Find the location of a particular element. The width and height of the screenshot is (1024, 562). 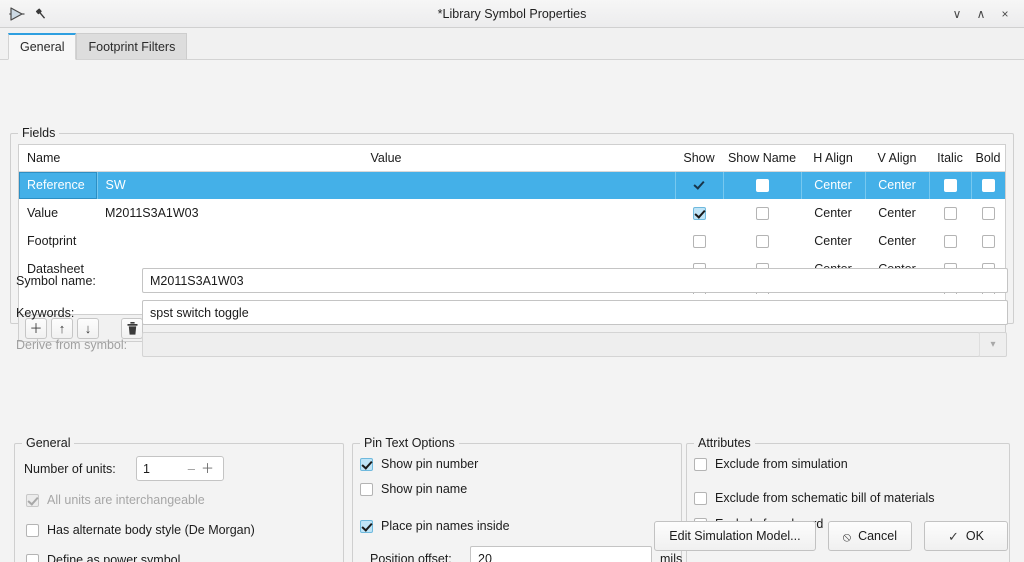

show-pin-number-row: Show pin number is located at coordinates (419, 464).